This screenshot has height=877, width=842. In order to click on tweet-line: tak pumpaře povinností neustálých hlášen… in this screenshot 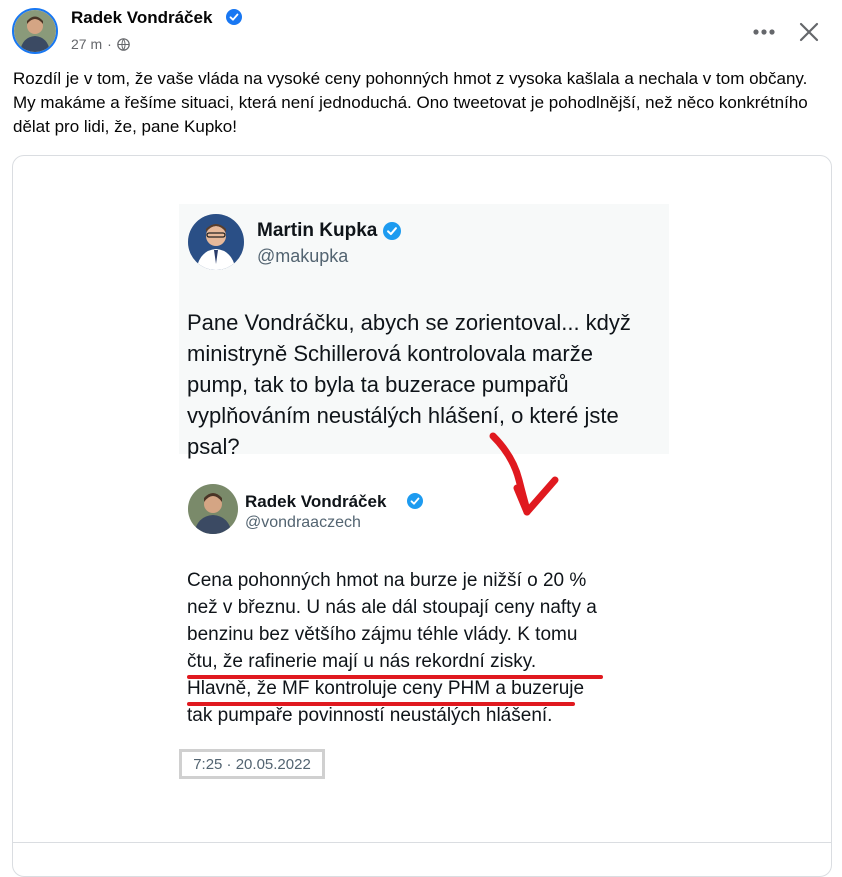, I will do `click(370, 715)`.